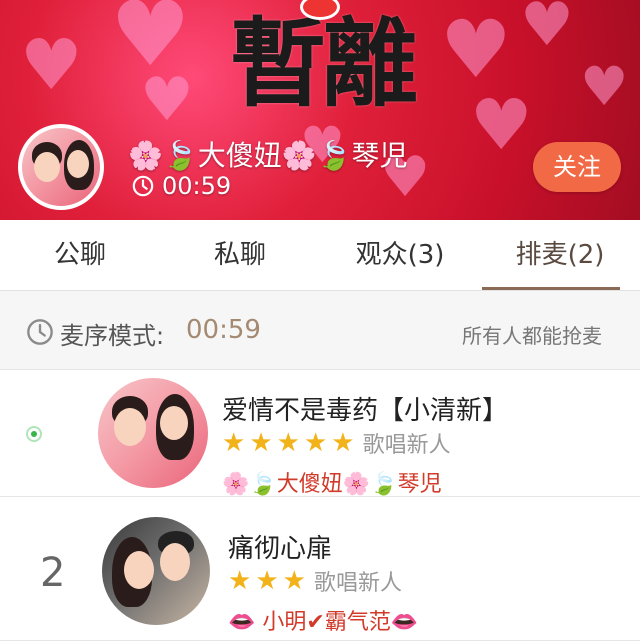 The image size is (640, 641). Describe the element at coordinates (197, 186) in the screenshot. I see `timer-text: 00:59` at that location.